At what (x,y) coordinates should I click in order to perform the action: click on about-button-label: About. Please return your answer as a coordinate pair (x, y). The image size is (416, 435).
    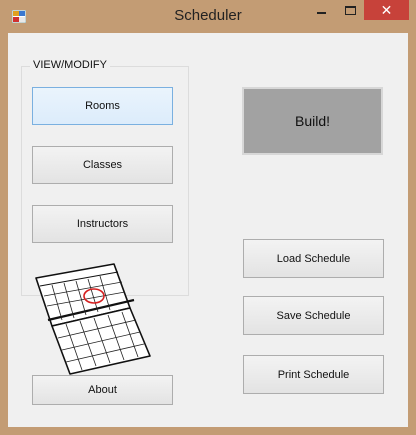
    Looking at the image, I should click on (102, 390).